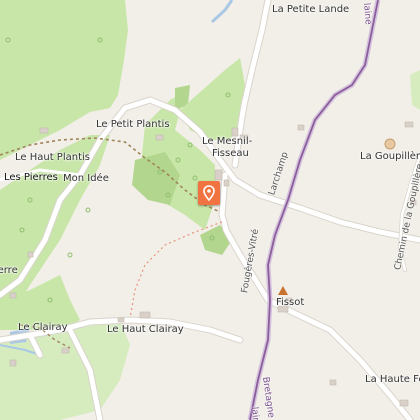  I want to click on forest-north-east, so click(212, 99).